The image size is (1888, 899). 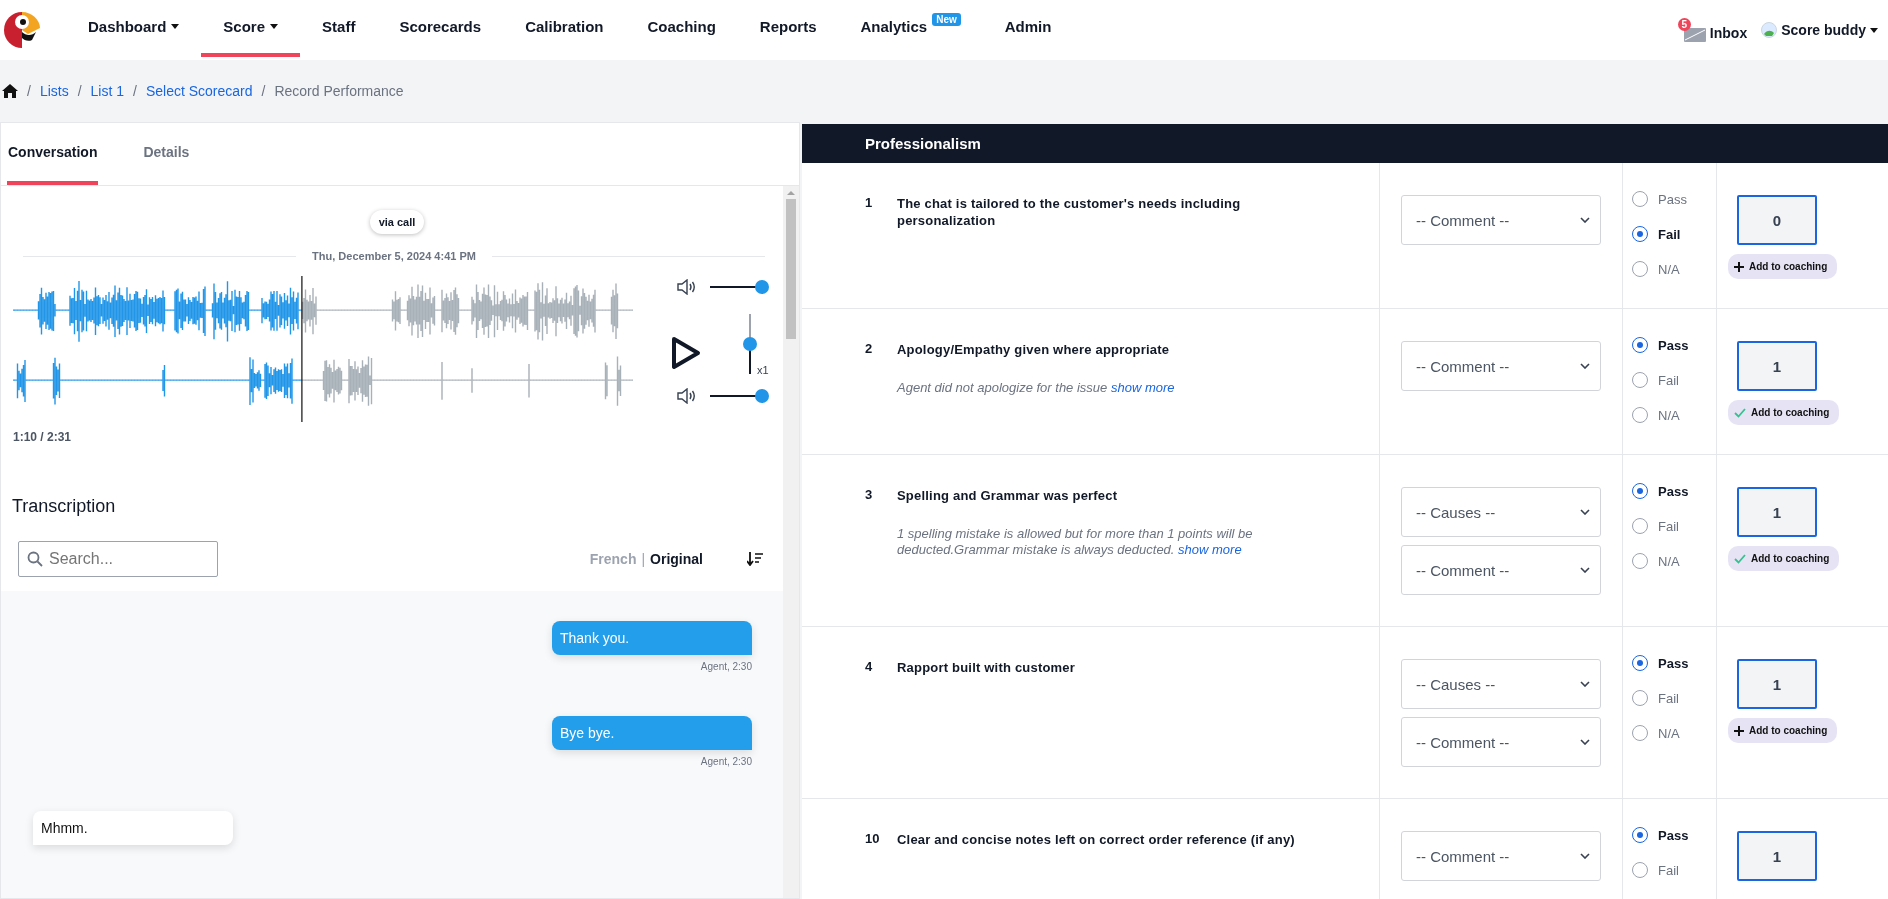 I want to click on nav-link: Staff, so click(x=339, y=28).